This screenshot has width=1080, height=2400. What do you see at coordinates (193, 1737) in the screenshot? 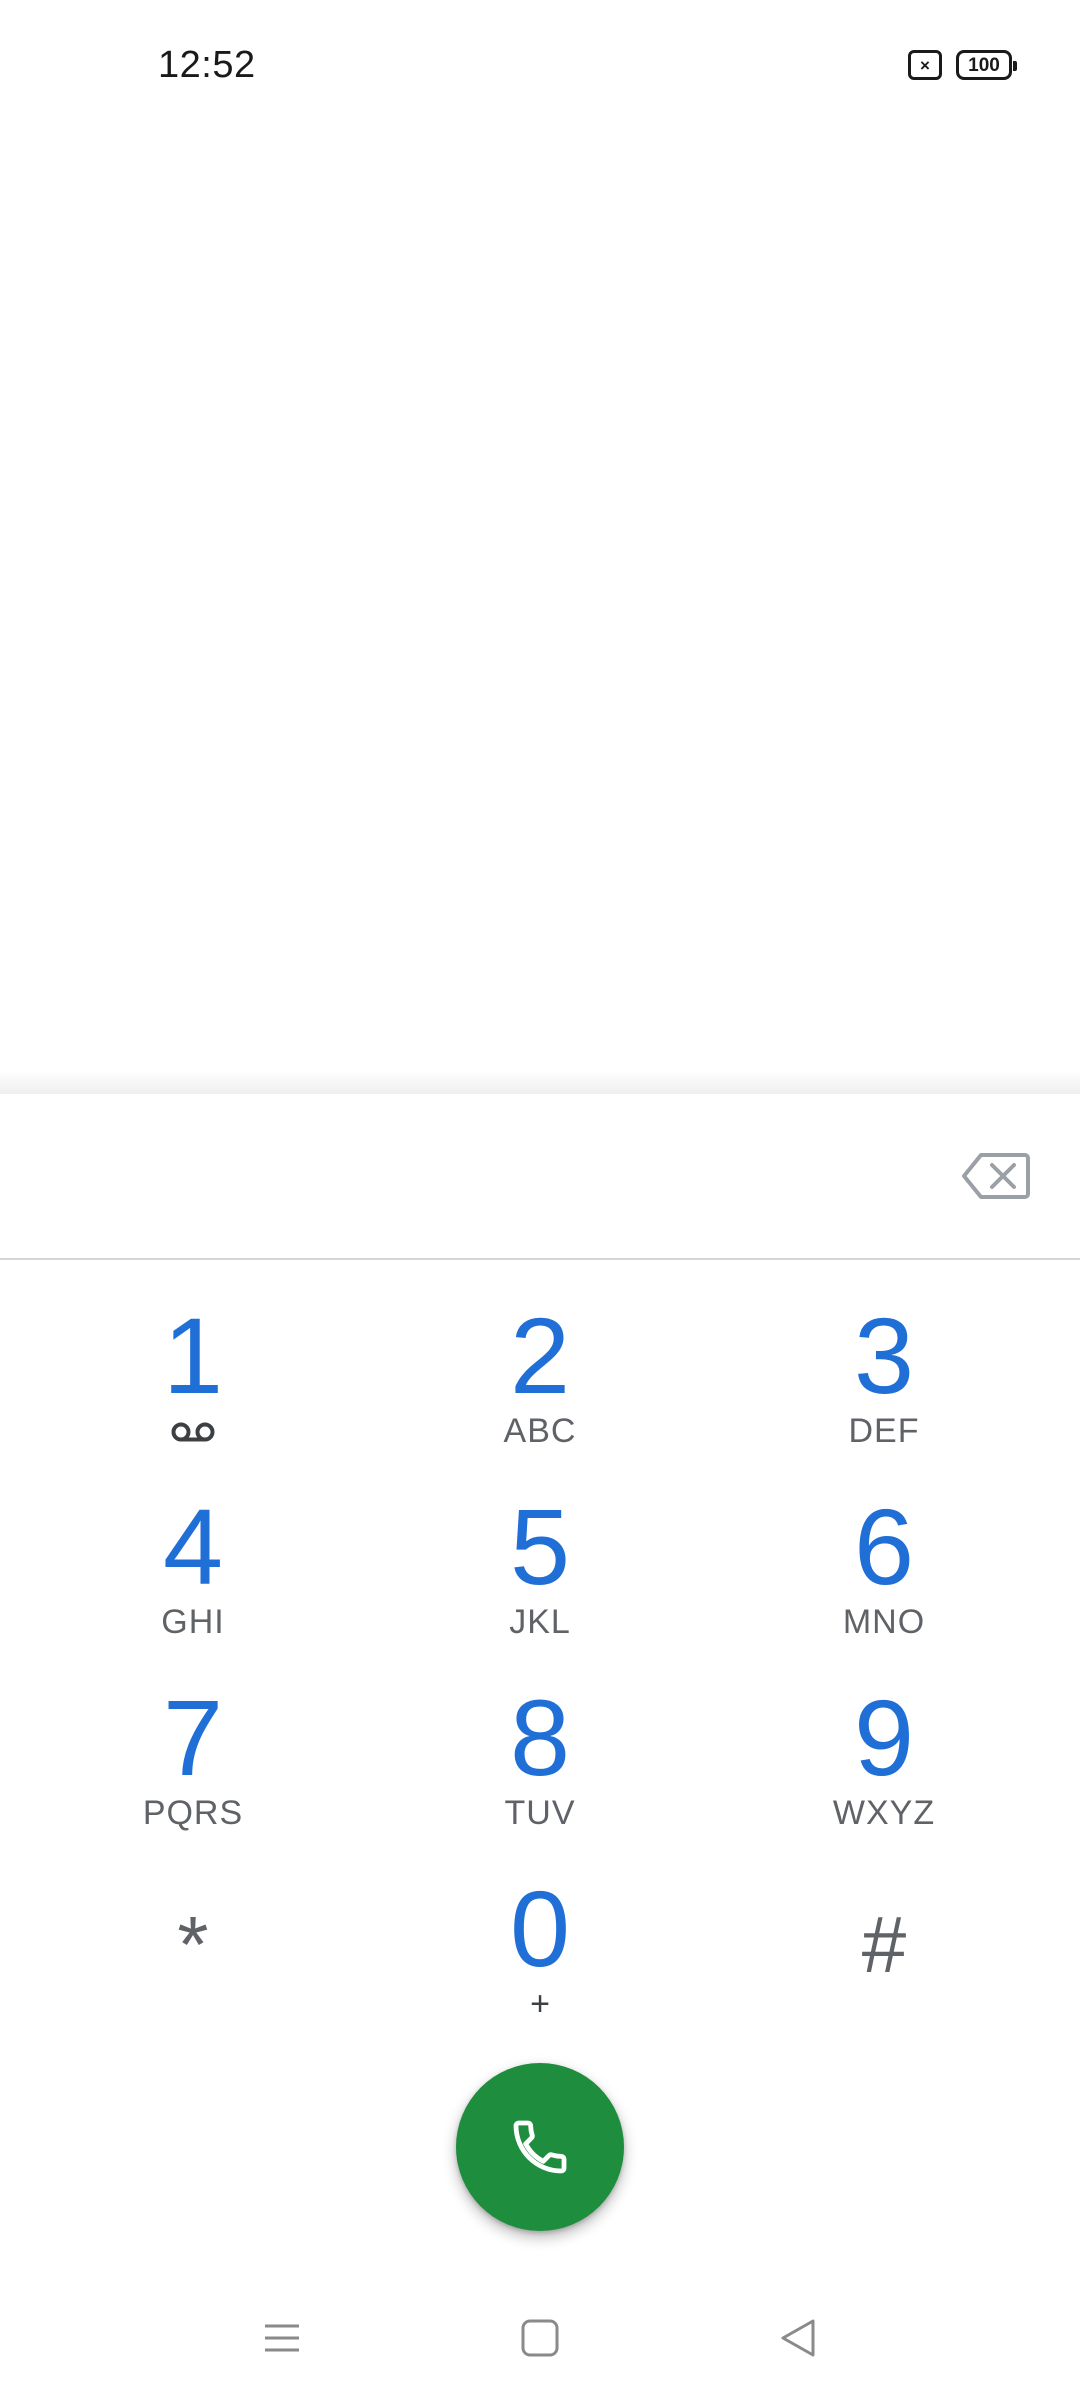
I see `key-digit: 7` at bounding box center [193, 1737].